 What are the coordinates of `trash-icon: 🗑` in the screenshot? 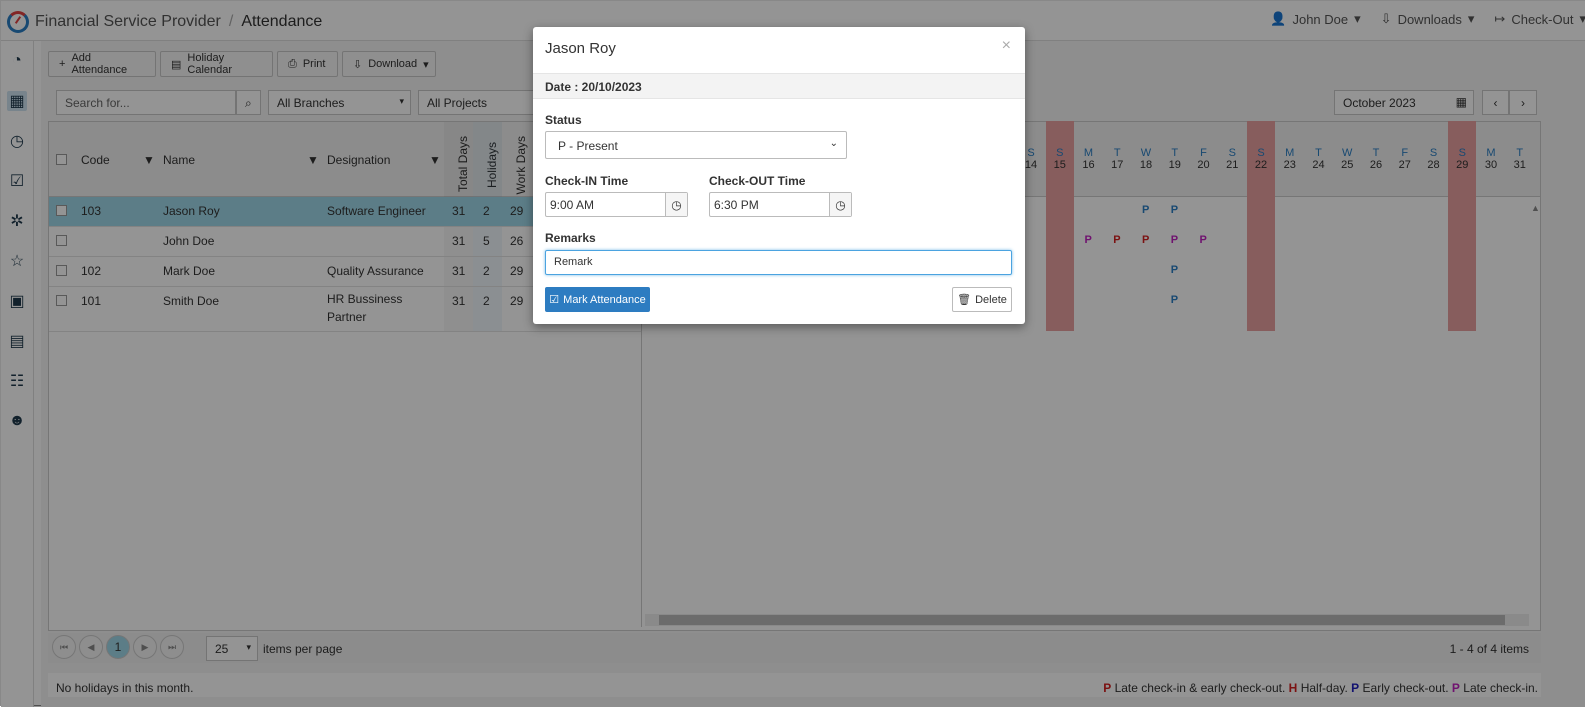 It's located at (964, 300).